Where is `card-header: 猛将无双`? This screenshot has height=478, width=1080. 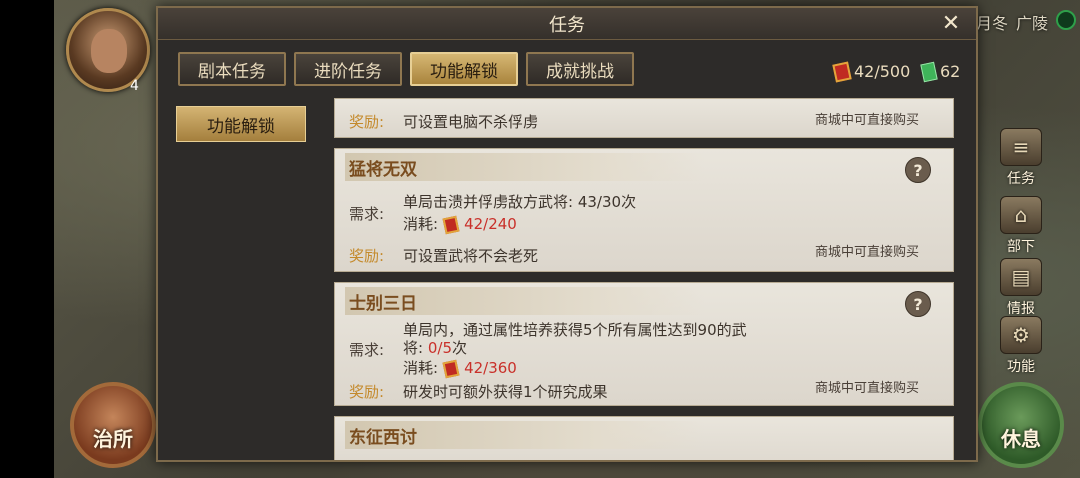
card-header: 猛将无双 is located at coordinates (525, 167).